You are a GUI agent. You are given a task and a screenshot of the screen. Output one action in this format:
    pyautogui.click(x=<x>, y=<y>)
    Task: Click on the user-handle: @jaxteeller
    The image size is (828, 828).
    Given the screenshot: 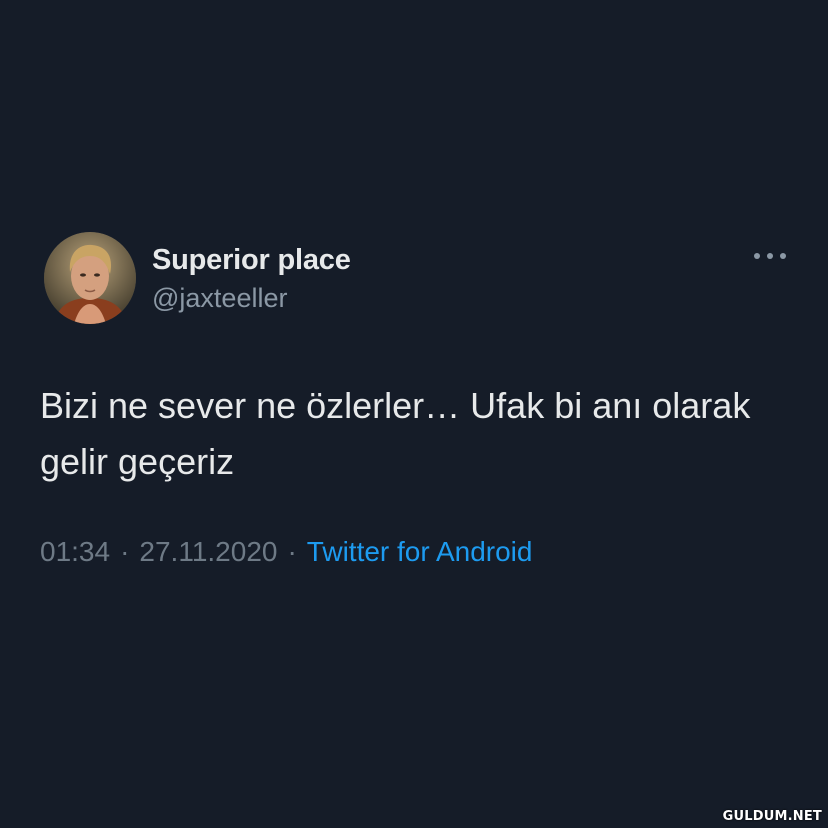 What is the action you would take?
    pyautogui.click(x=251, y=298)
    